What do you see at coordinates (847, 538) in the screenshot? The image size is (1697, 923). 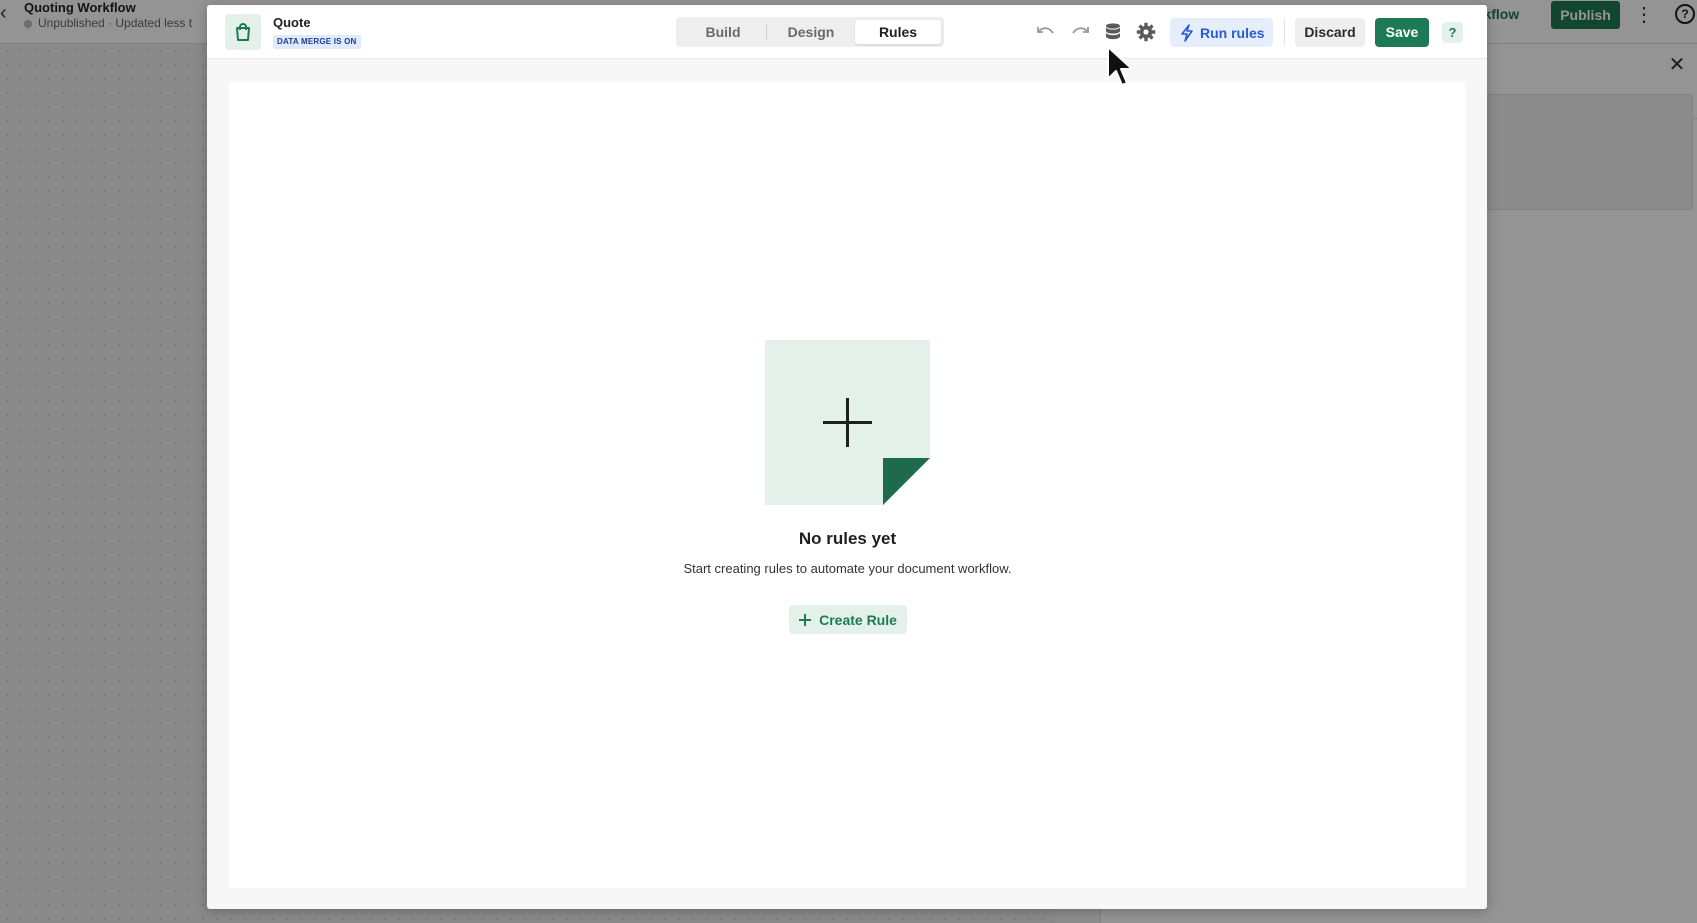 I see `empty-state-title: No rules yet` at bounding box center [847, 538].